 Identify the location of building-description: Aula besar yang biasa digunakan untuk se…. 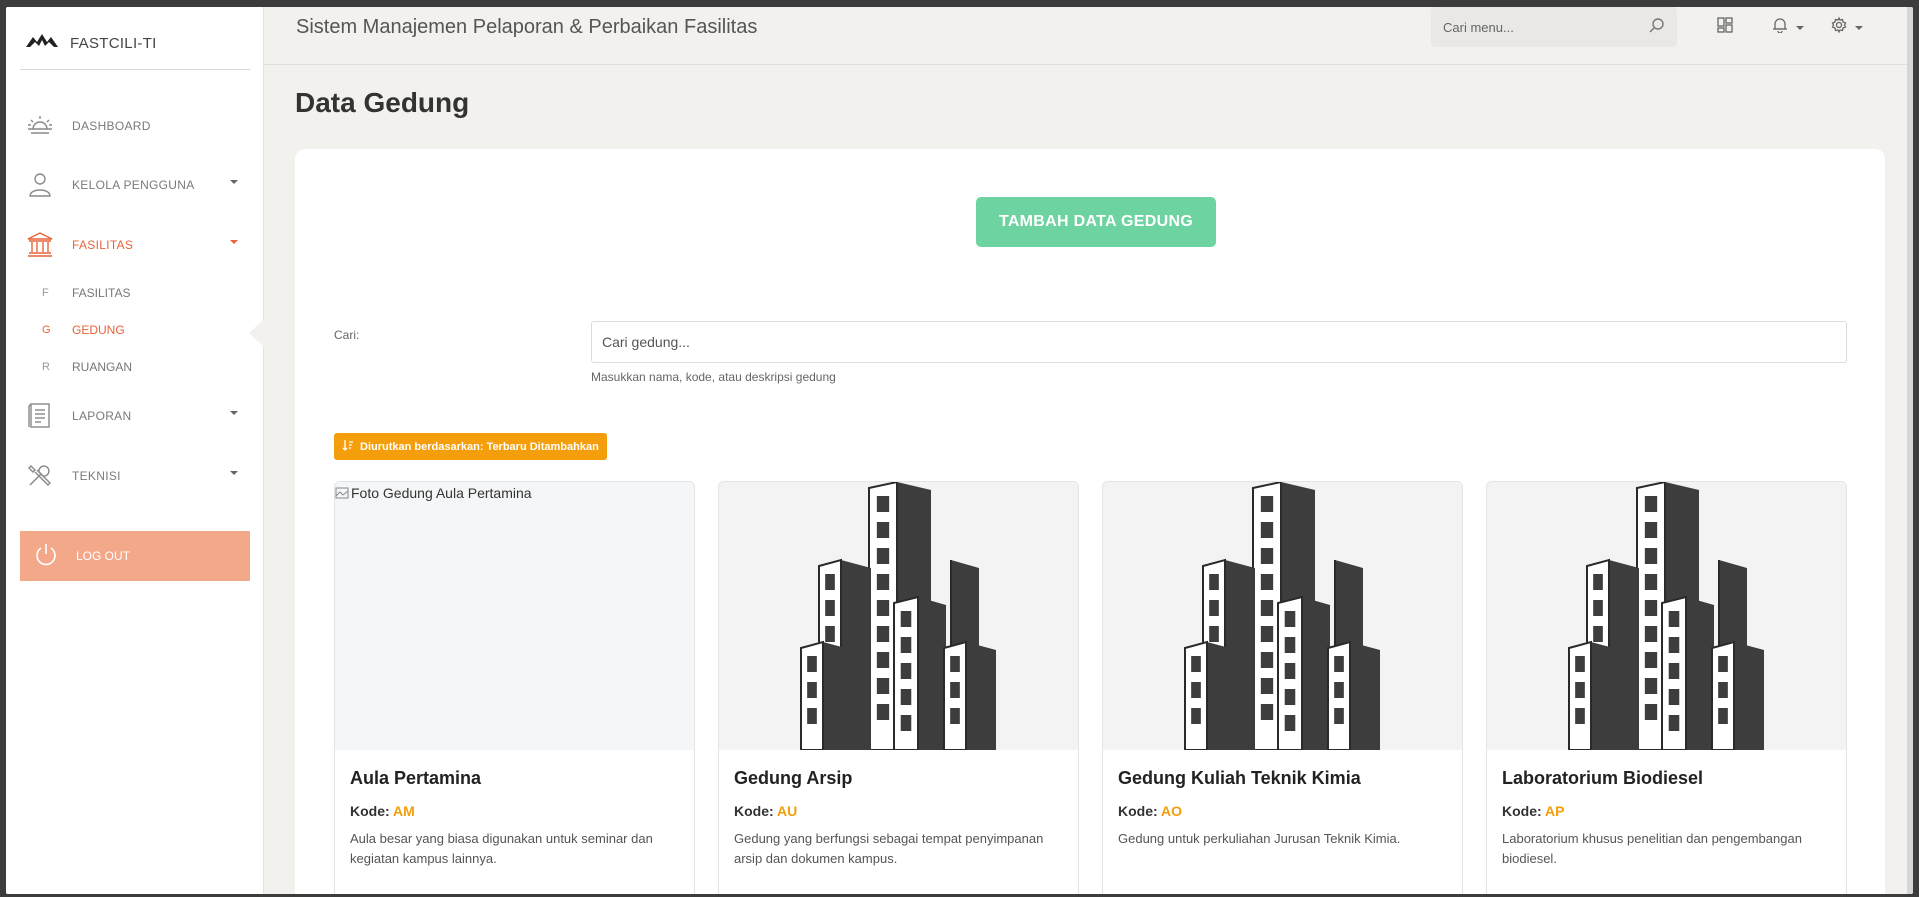
(501, 848).